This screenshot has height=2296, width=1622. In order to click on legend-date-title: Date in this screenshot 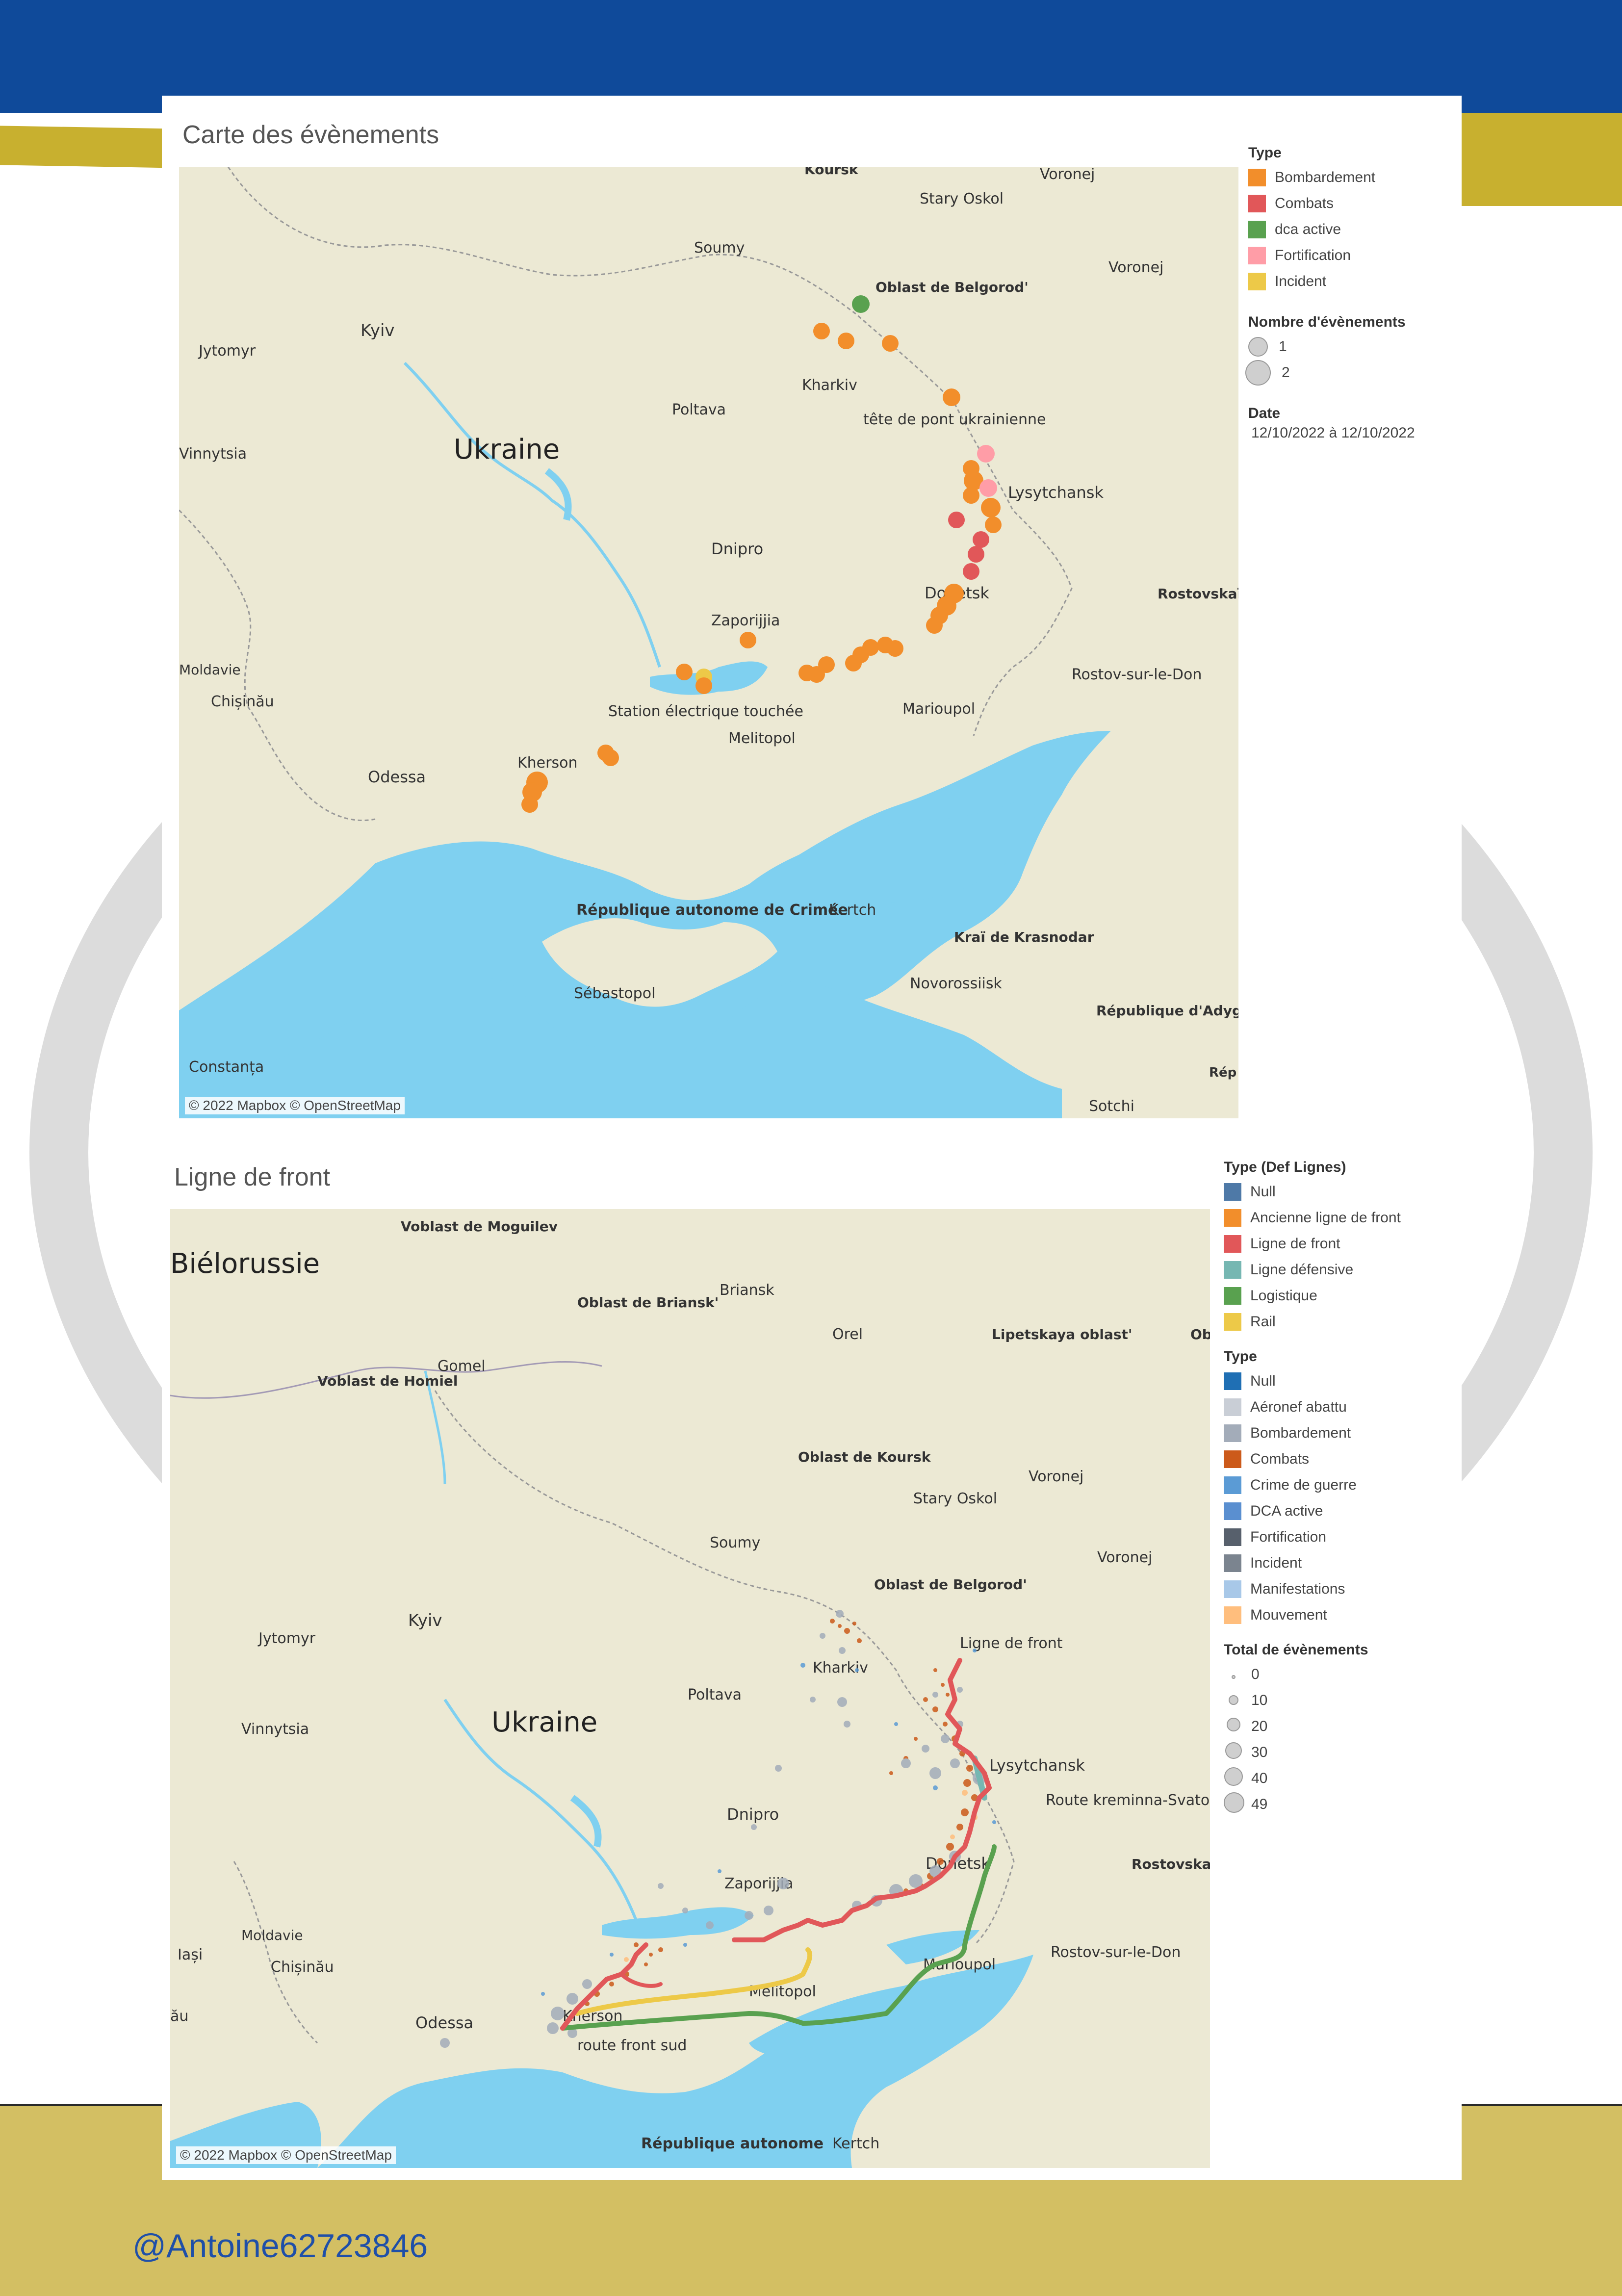, I will do `click(1264, 413)`.